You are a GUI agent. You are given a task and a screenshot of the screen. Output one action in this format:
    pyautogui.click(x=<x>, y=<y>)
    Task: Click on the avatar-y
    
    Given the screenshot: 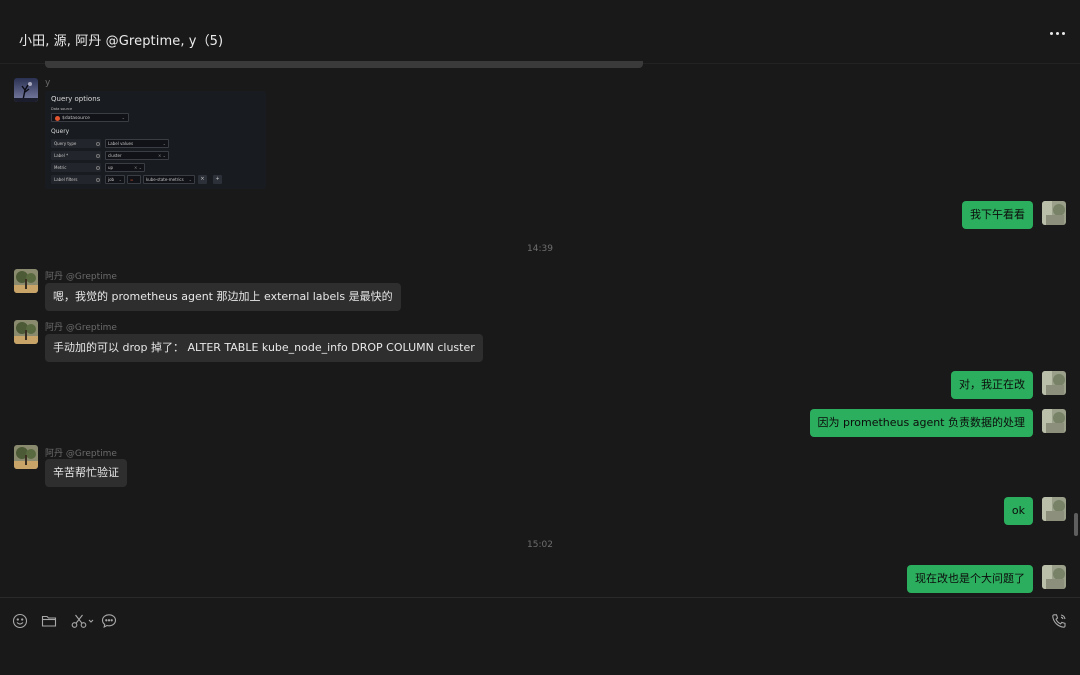 What is the action you would take?
    pyautogui.click(x=26, y=90)
    